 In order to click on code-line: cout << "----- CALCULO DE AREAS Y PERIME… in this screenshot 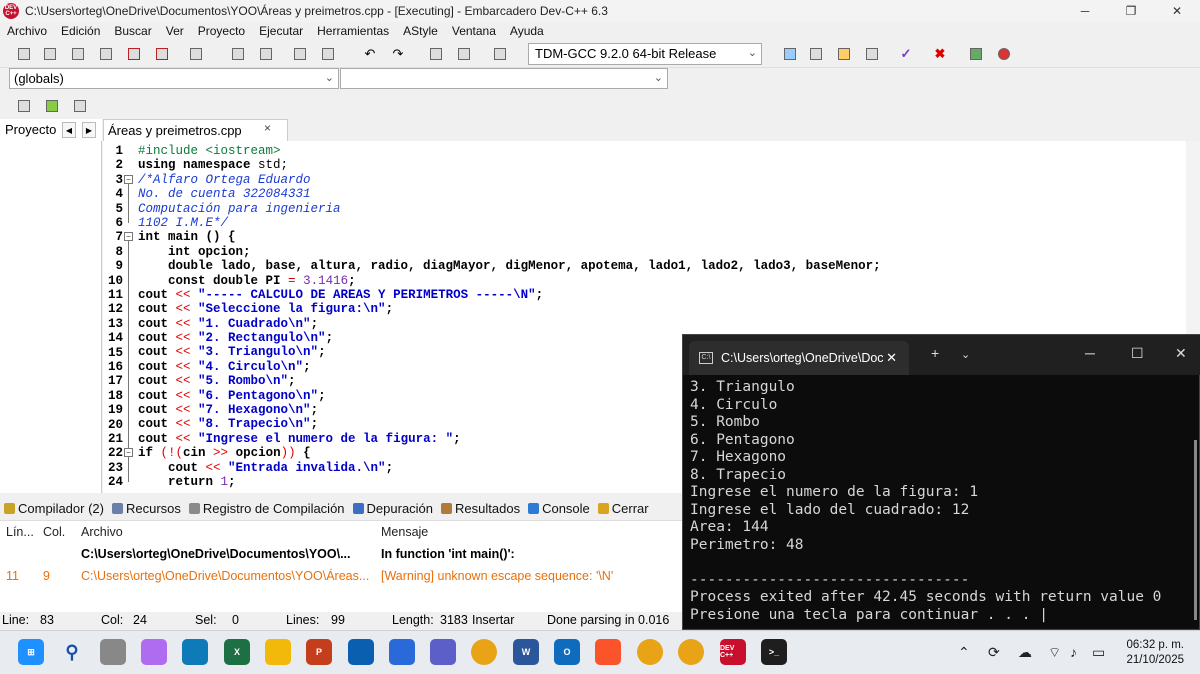, I will do `click(509, 295)`.